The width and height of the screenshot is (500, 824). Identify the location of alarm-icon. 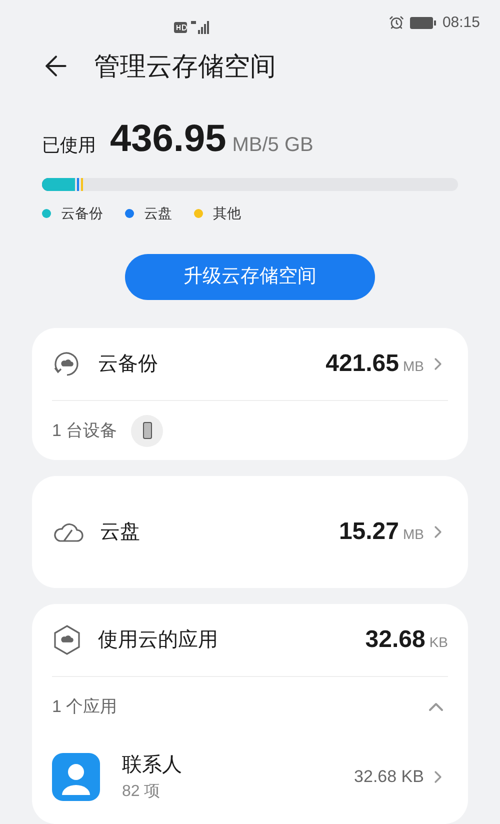
(396, 22).